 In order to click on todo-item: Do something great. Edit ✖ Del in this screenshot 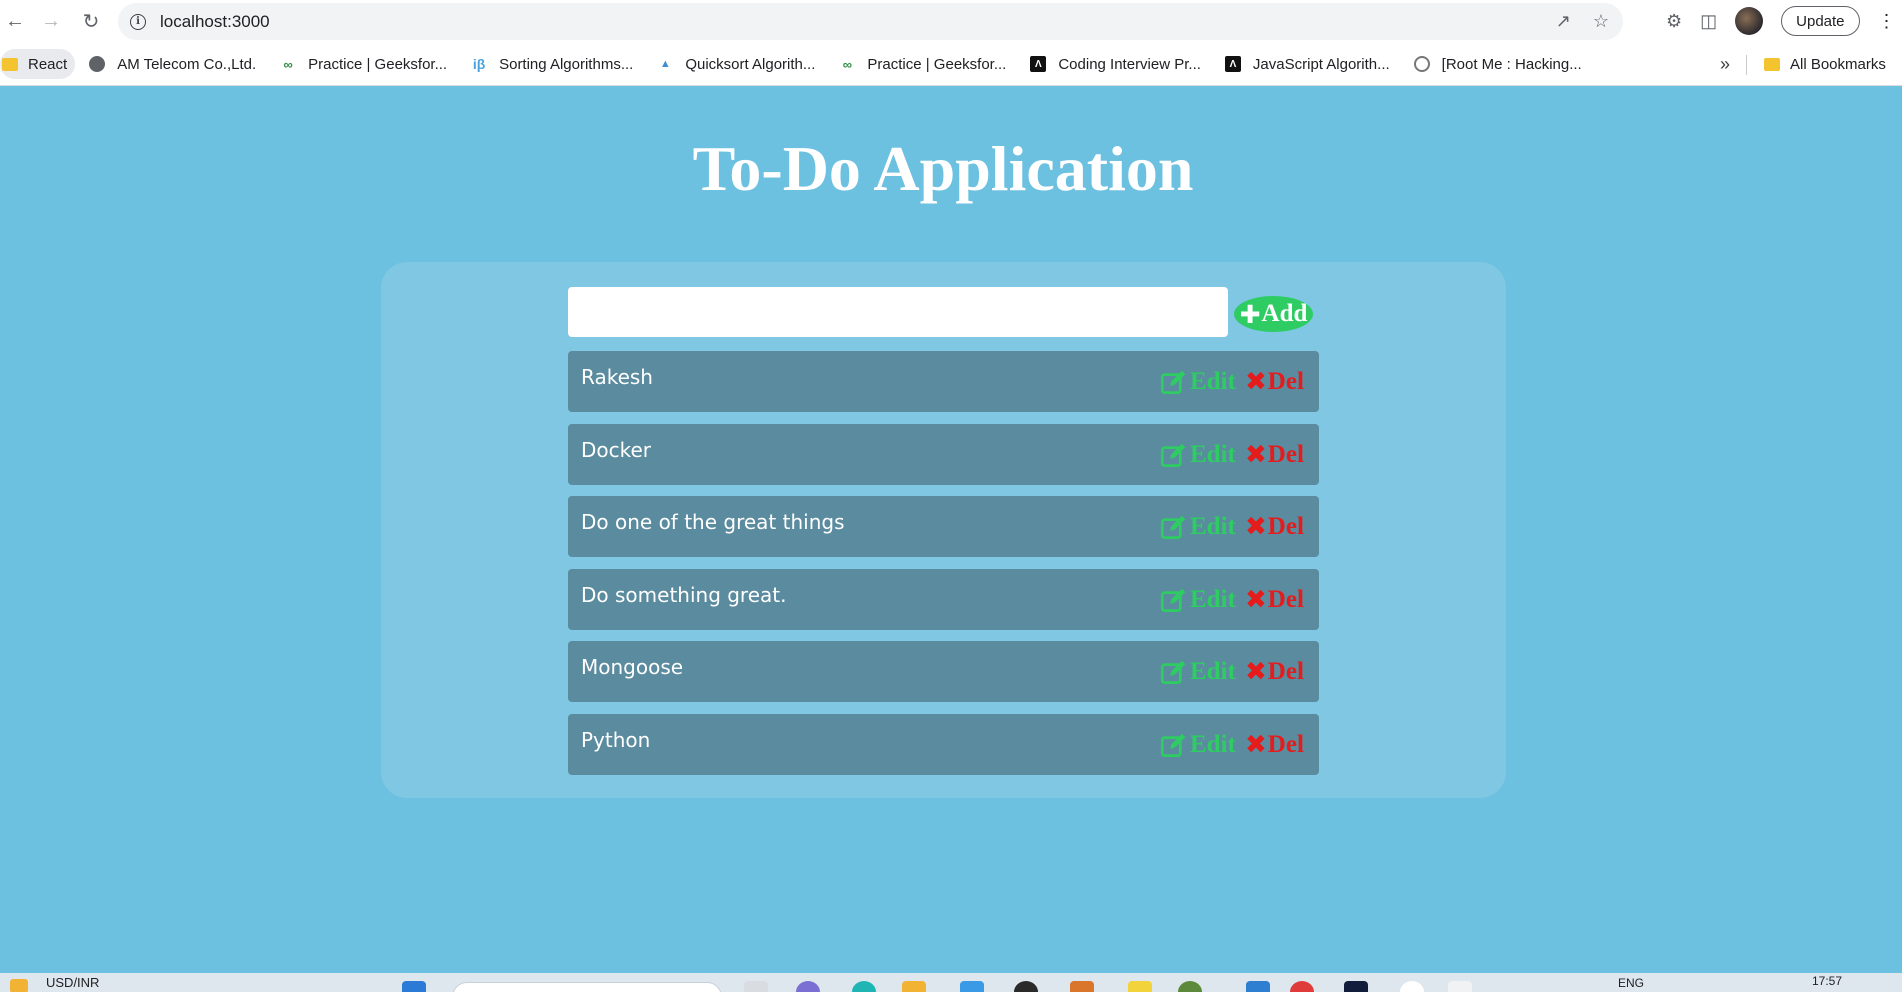, I will do `click(943, 599)`.